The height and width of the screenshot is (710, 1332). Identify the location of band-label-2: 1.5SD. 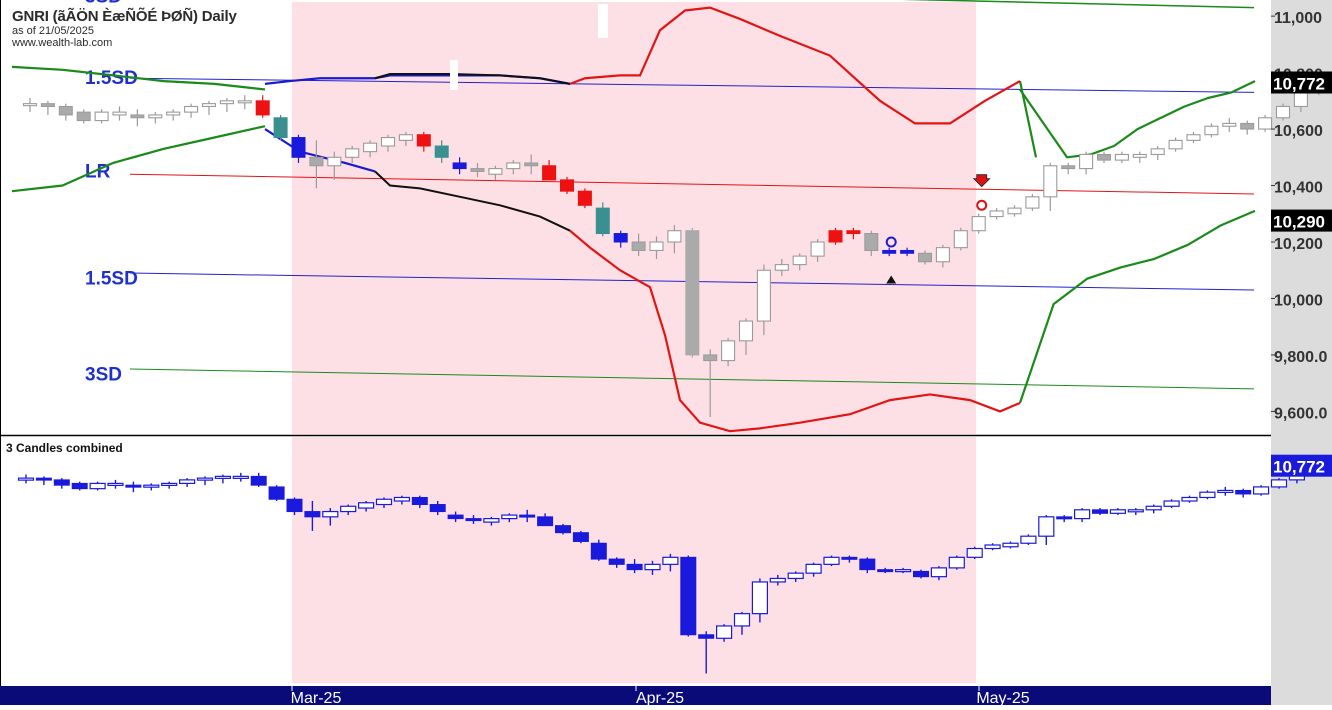
(111, 279).